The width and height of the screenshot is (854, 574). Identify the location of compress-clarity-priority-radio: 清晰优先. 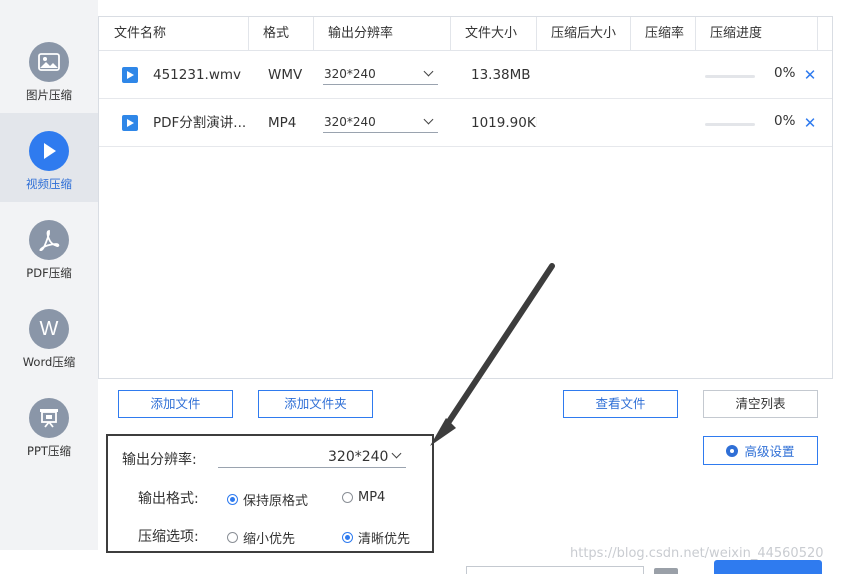
(376, 537).